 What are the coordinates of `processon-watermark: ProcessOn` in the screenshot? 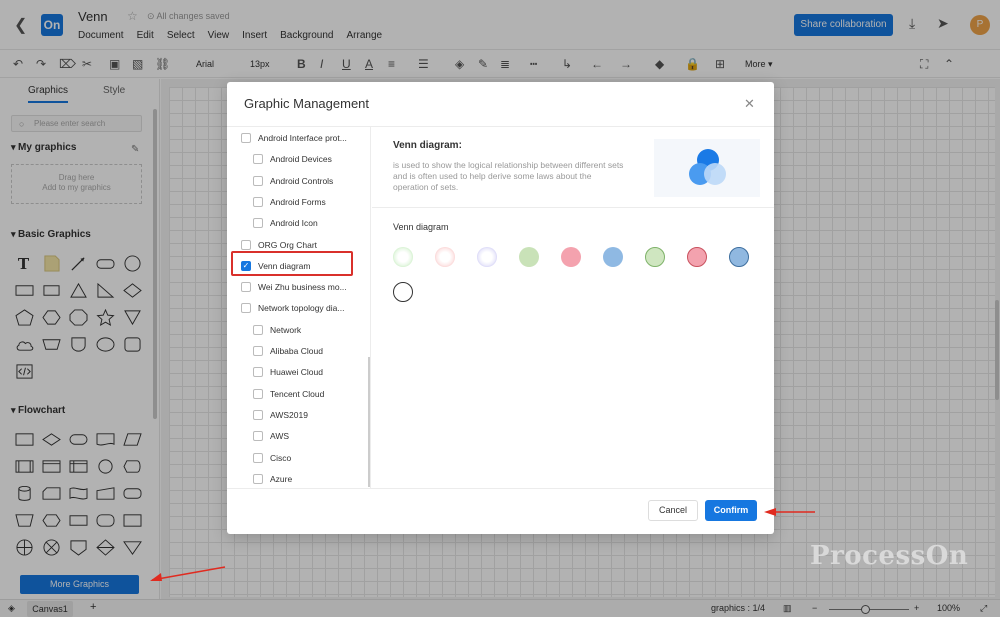 It's located at (889, 556).